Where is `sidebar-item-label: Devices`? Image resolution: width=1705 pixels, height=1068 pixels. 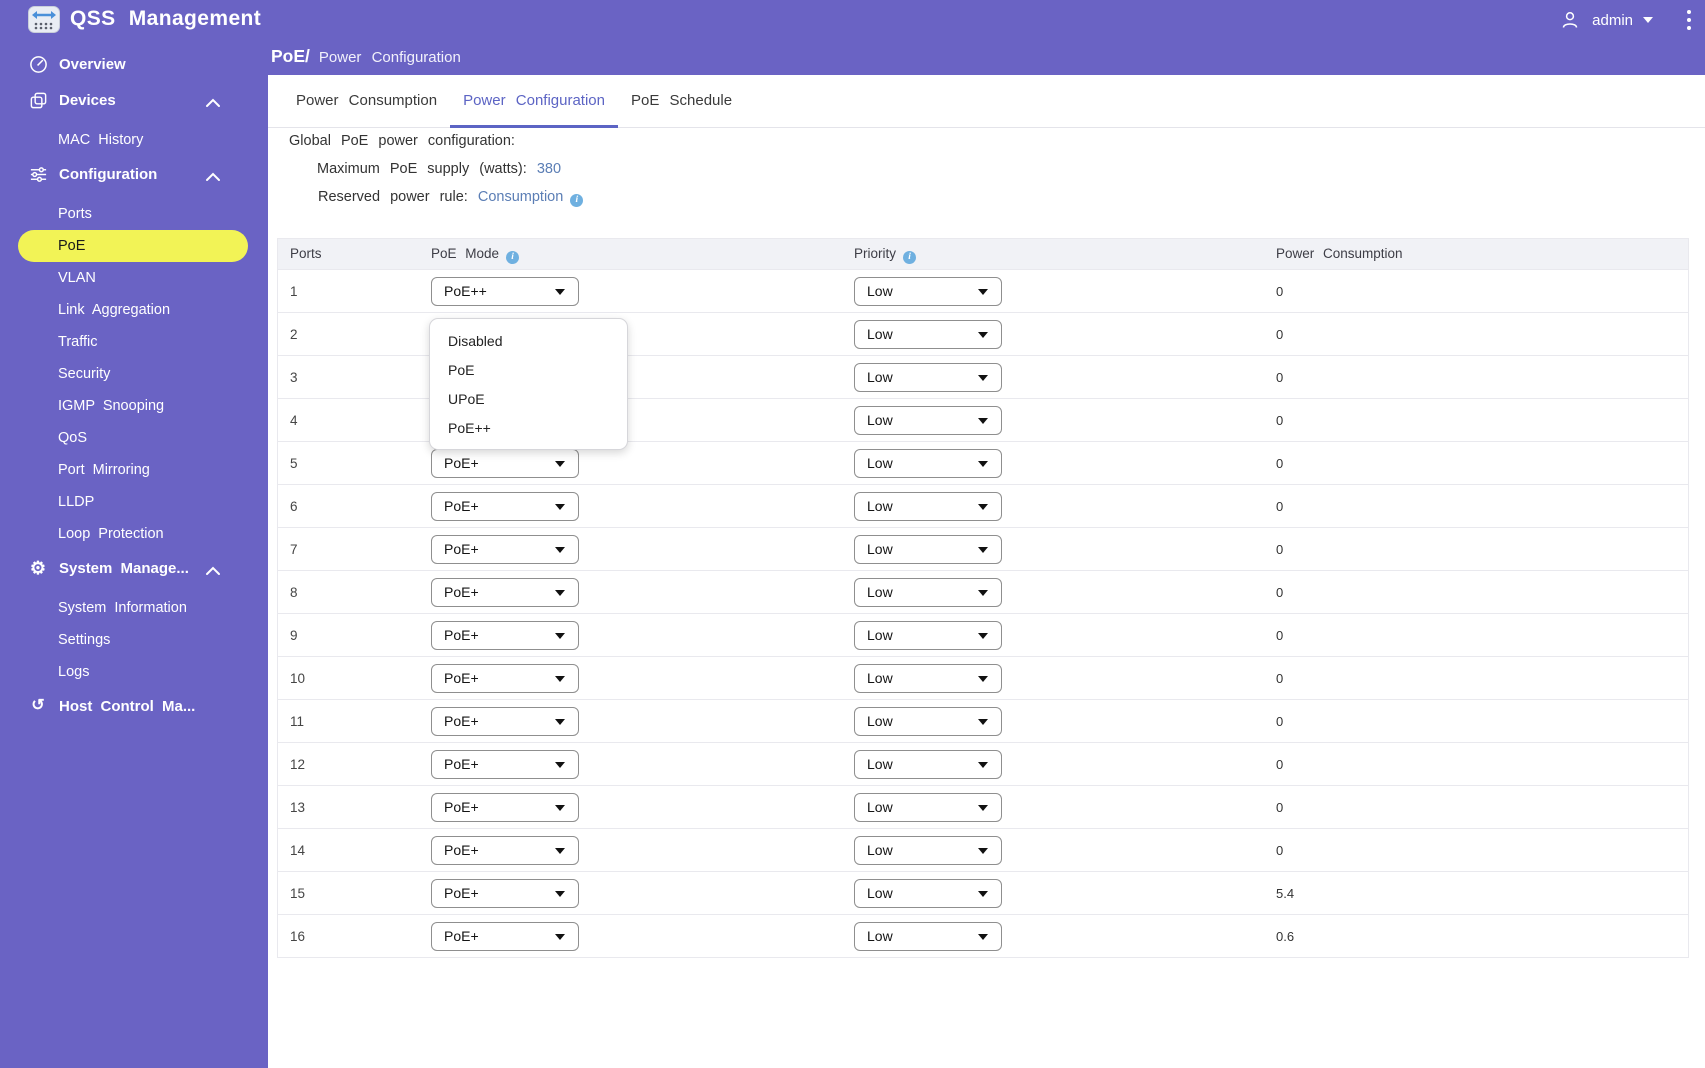
sidebar-item-label: Devices is located at coordinates (87, 100).